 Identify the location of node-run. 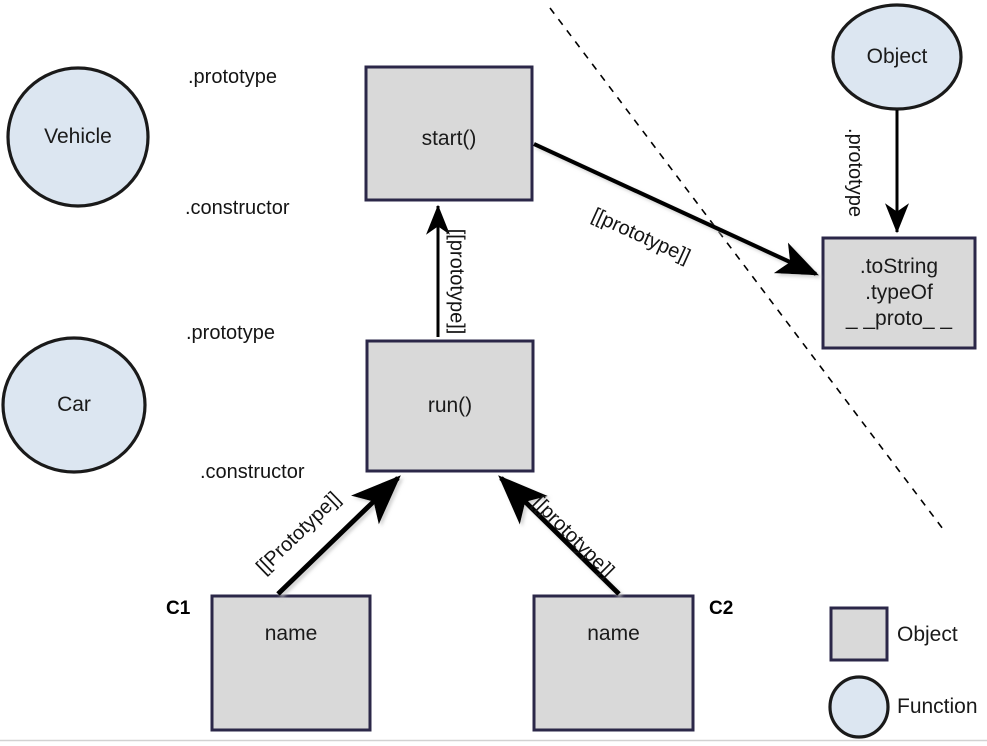
(450, 406).